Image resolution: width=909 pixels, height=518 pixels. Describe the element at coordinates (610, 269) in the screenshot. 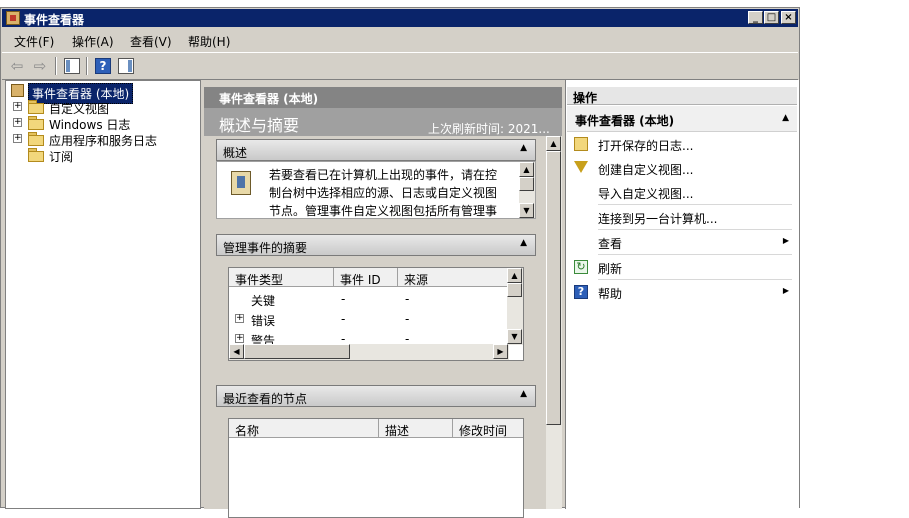

I see `action-label: 刷新` at that location.